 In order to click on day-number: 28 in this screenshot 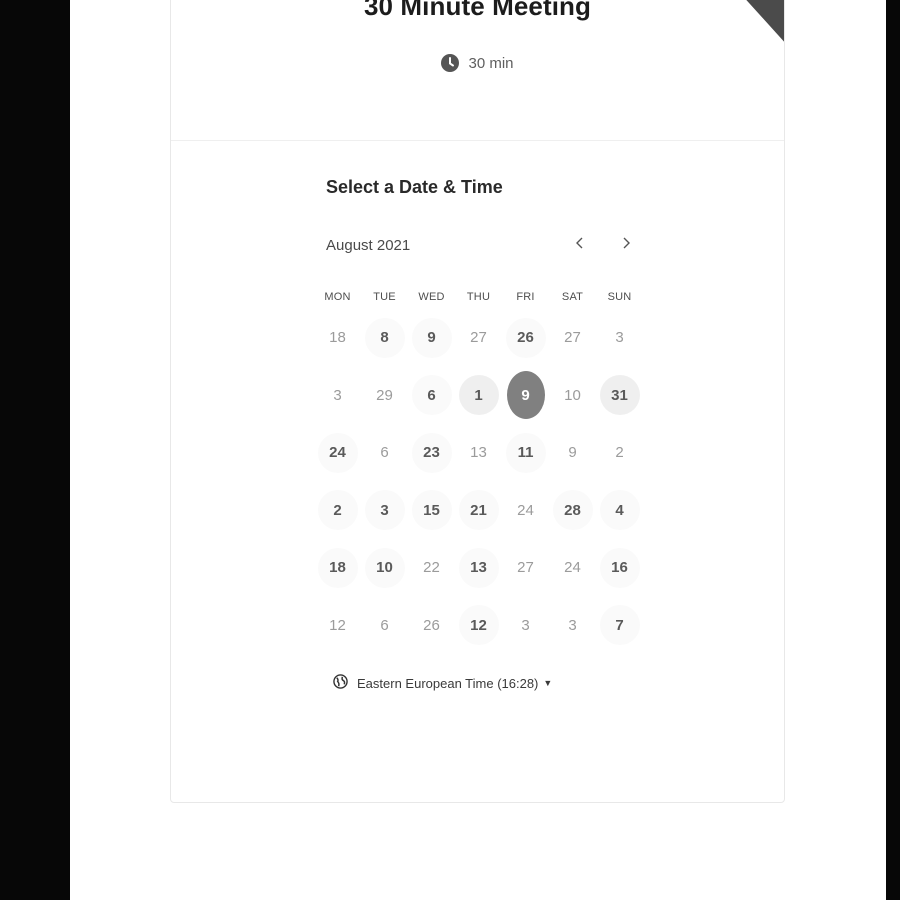, I will do `click(572, 510)`.